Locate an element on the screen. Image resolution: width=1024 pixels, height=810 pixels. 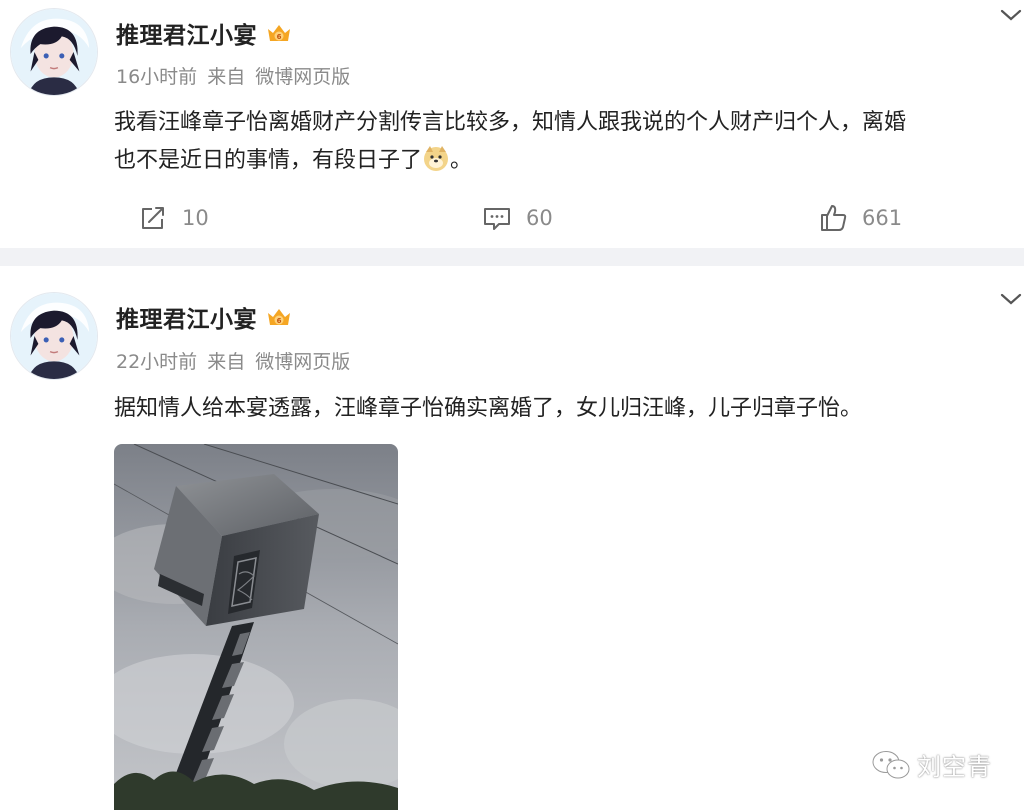
post-divider is located at coordinates (512, 257).